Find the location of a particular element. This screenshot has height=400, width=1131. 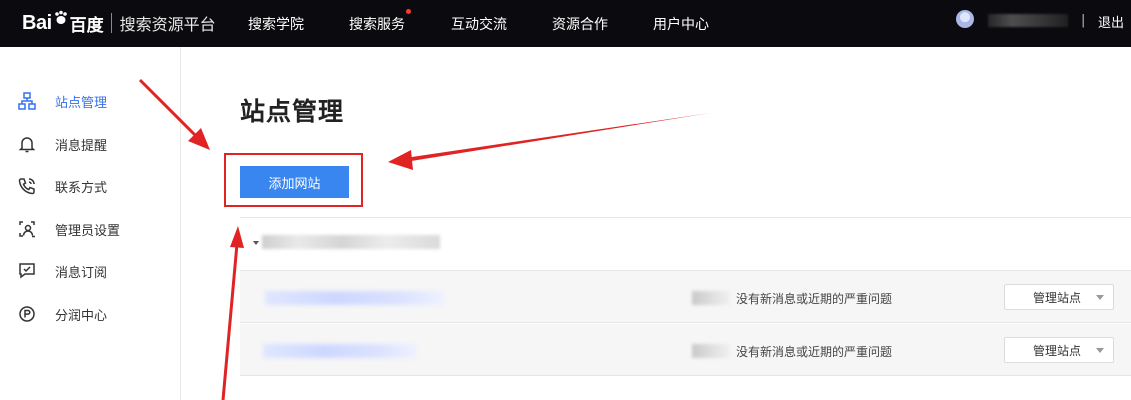

sidebar-item-admin-settings: 管理员设置 is located at coordinates (68, 229).